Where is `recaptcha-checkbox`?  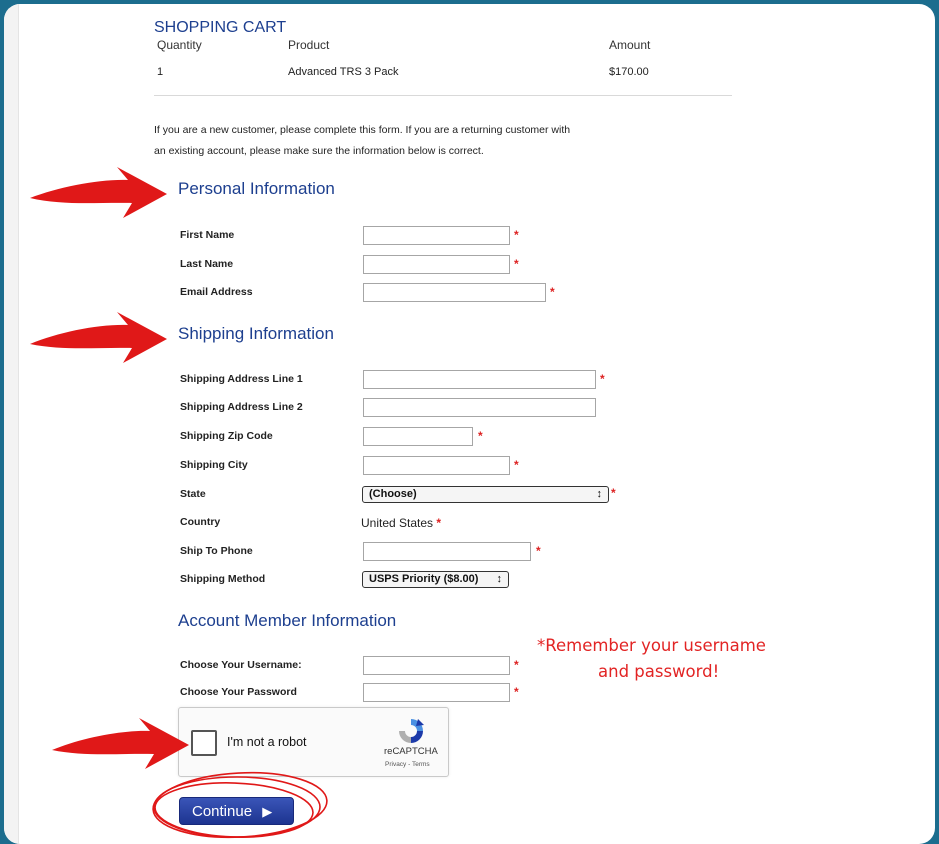
recaptcha-checkbox is located at coordinates (204, 743).